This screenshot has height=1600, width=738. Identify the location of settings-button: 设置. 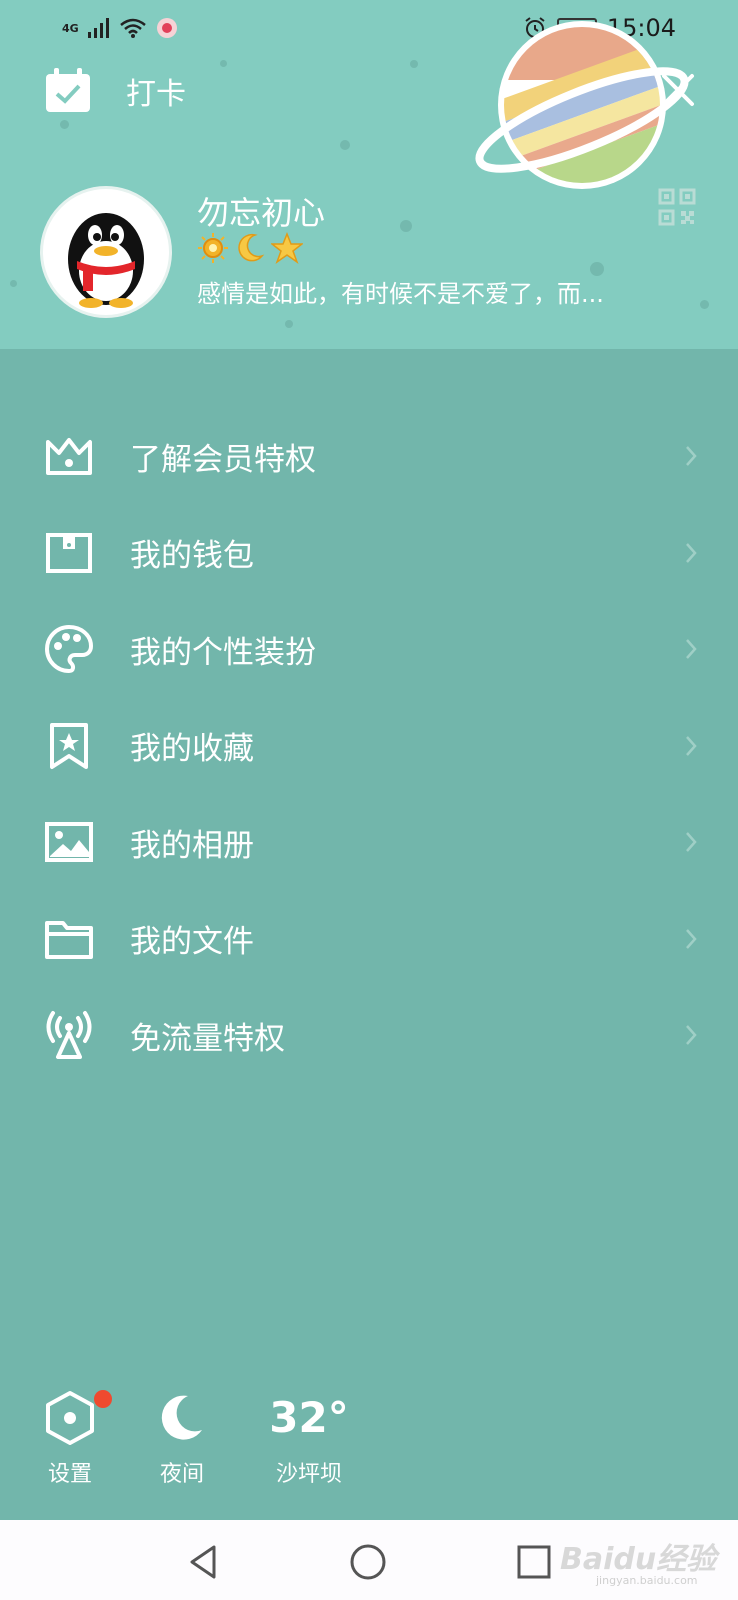
(70, 1439).